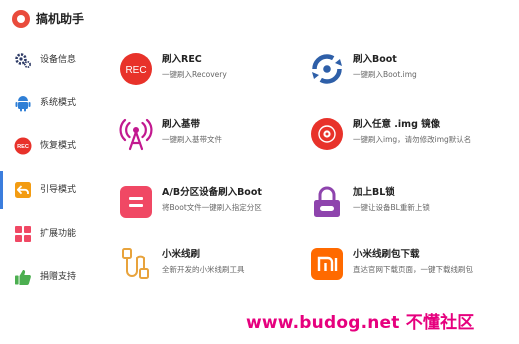  I want to click on sidebar-item-recovery-mode: REC 恢复模式, so click(50, 146).